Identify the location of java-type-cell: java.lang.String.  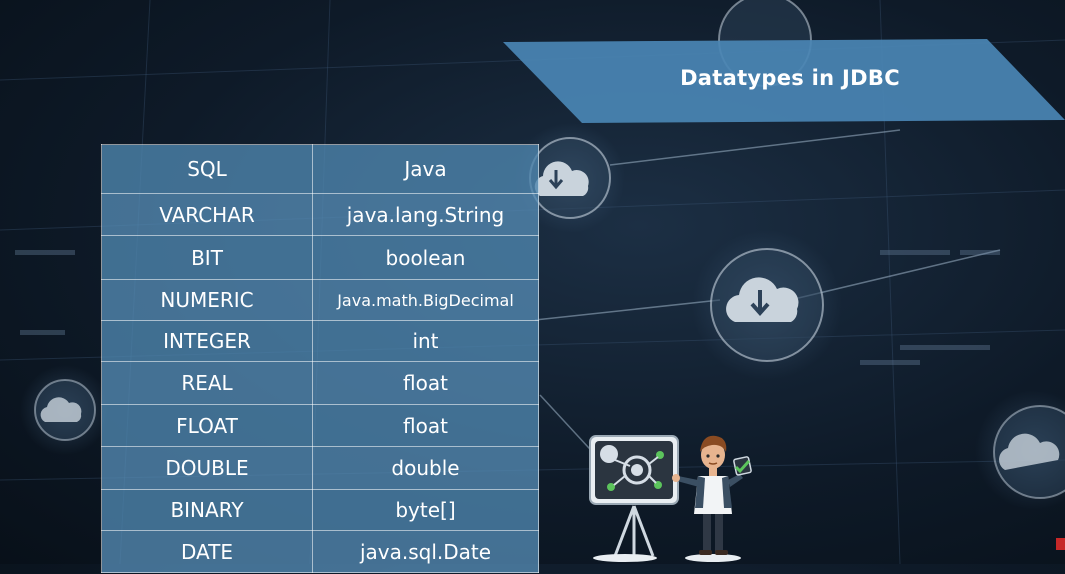
(425, 214).